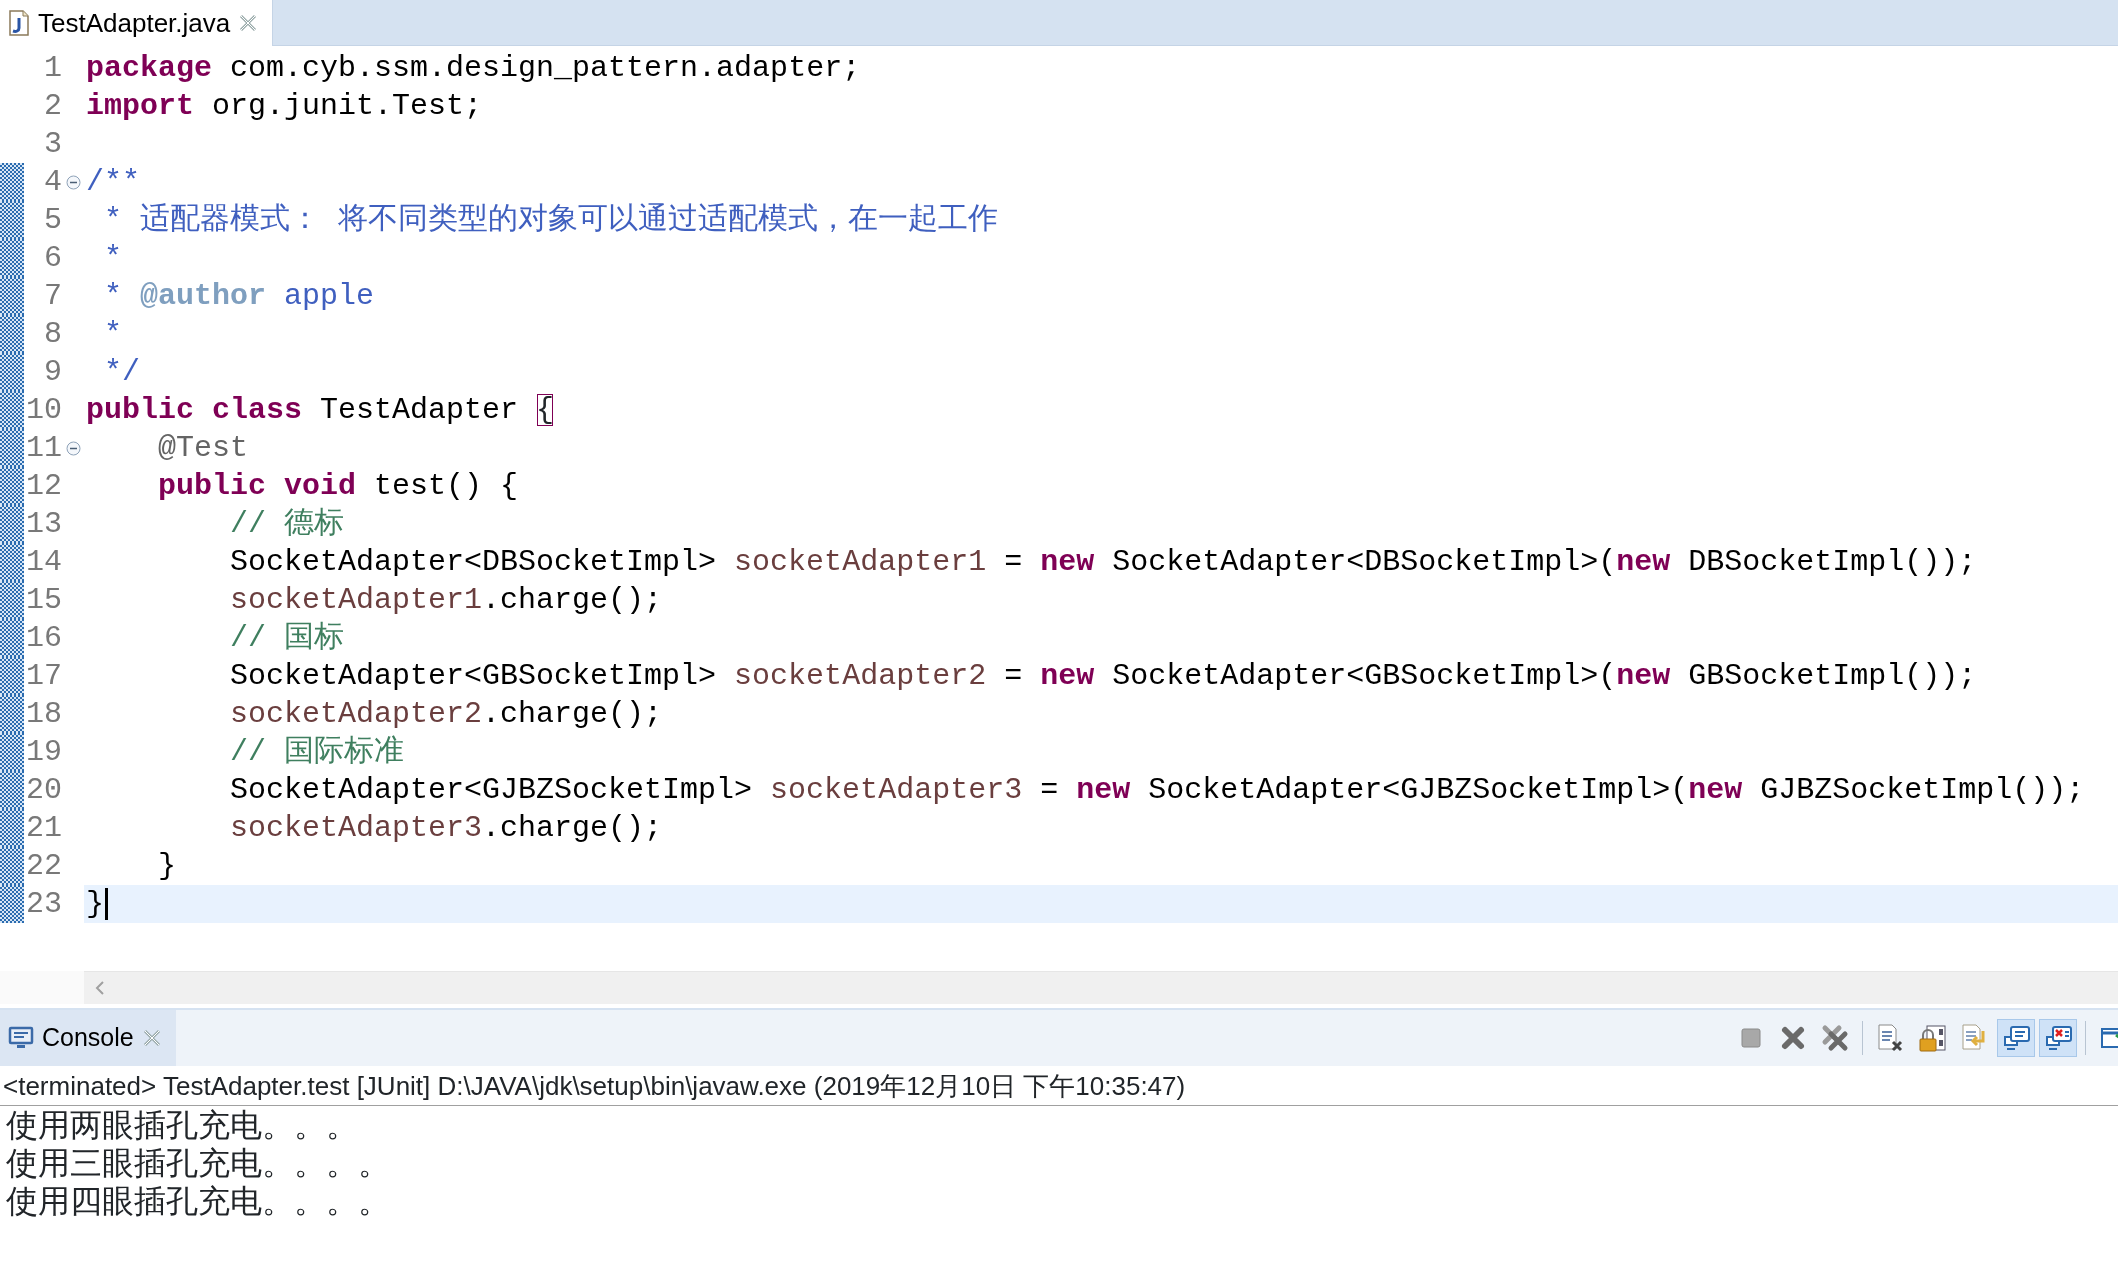 This screenshot has width=2118, height=1281. Describe the element at coordinates (113, 182) in the screenshot. I see `code-line: /**` at that location.